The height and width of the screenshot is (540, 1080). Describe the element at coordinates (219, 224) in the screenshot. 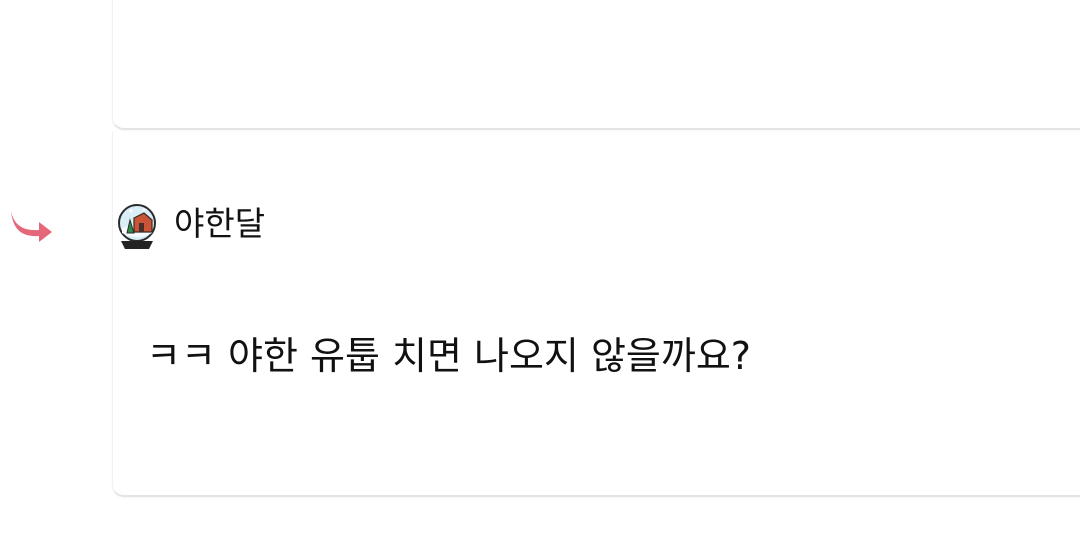

I see `comment-author: 야한달` at that location.